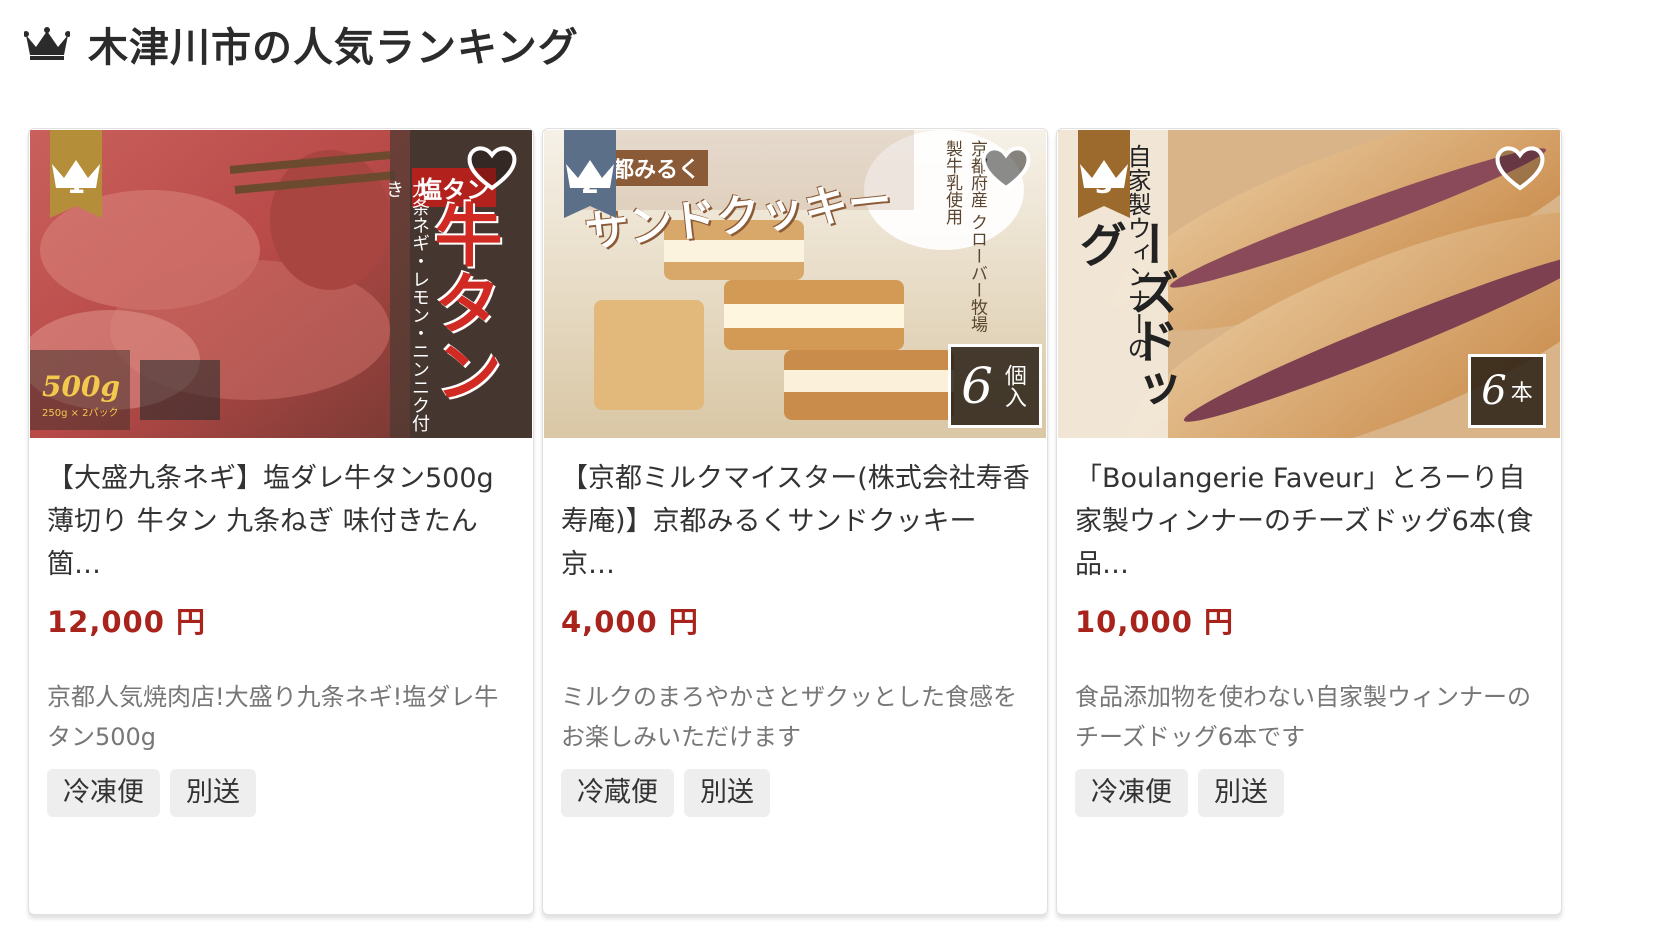  I want to click on rank-number: 3, so click(1104, 185).